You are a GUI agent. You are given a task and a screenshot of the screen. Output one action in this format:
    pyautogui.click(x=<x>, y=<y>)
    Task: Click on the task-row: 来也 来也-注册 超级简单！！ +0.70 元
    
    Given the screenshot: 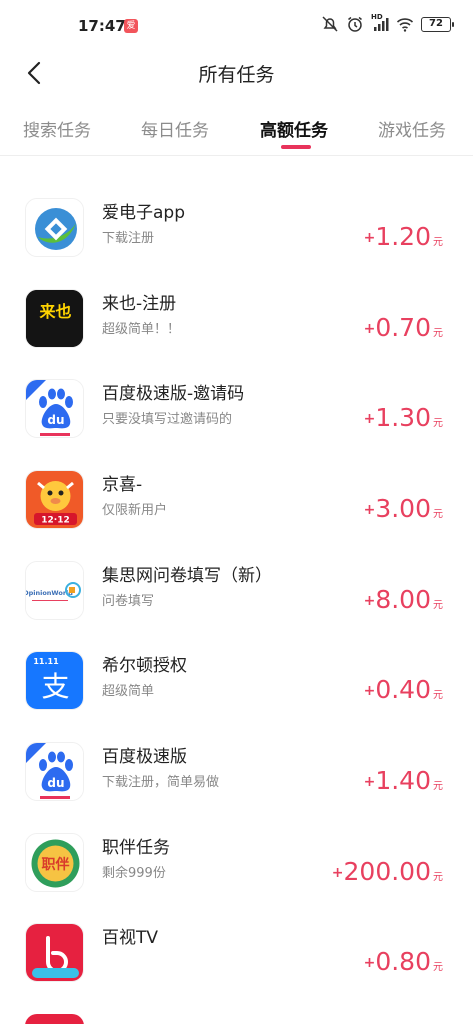 What is the action you would take?
    pyautogui.click(x=236, y=334)
    